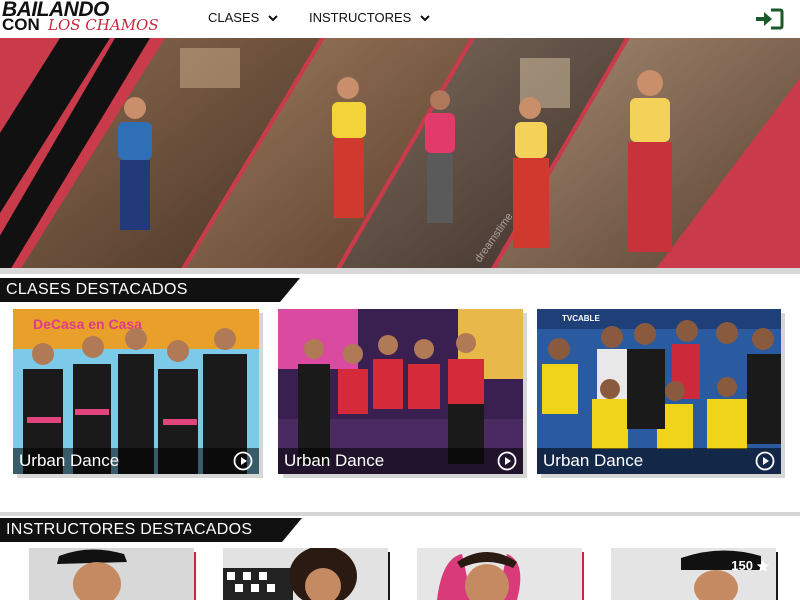 Image resolution: width=800 pixels, height=600 pixels. What do you see at coordinates (763, 565) in the screenshot?
I see `star-icon` at bounding box center [763, 565].